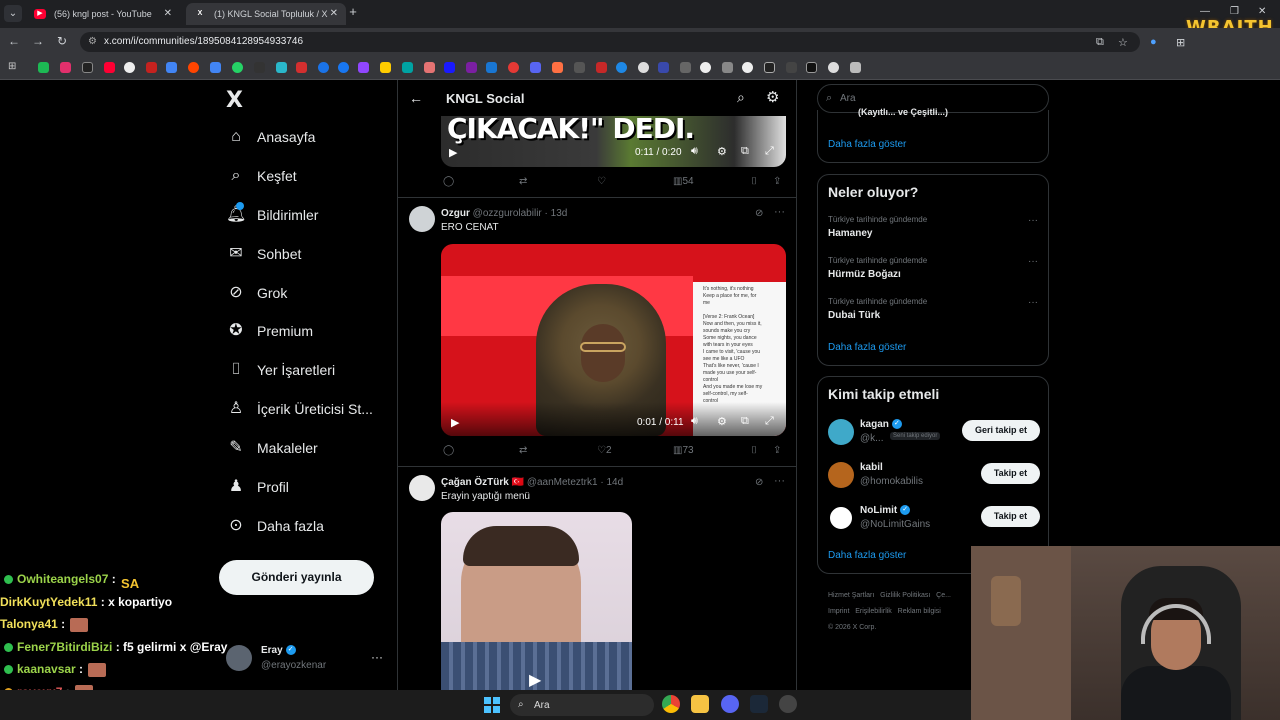 This screenshot has height=720, width=1280. What do you see at coordinates (754, 450) in the screenshot?
I see `bookmark-icon: ⌷` at bounding box center [754, 450].